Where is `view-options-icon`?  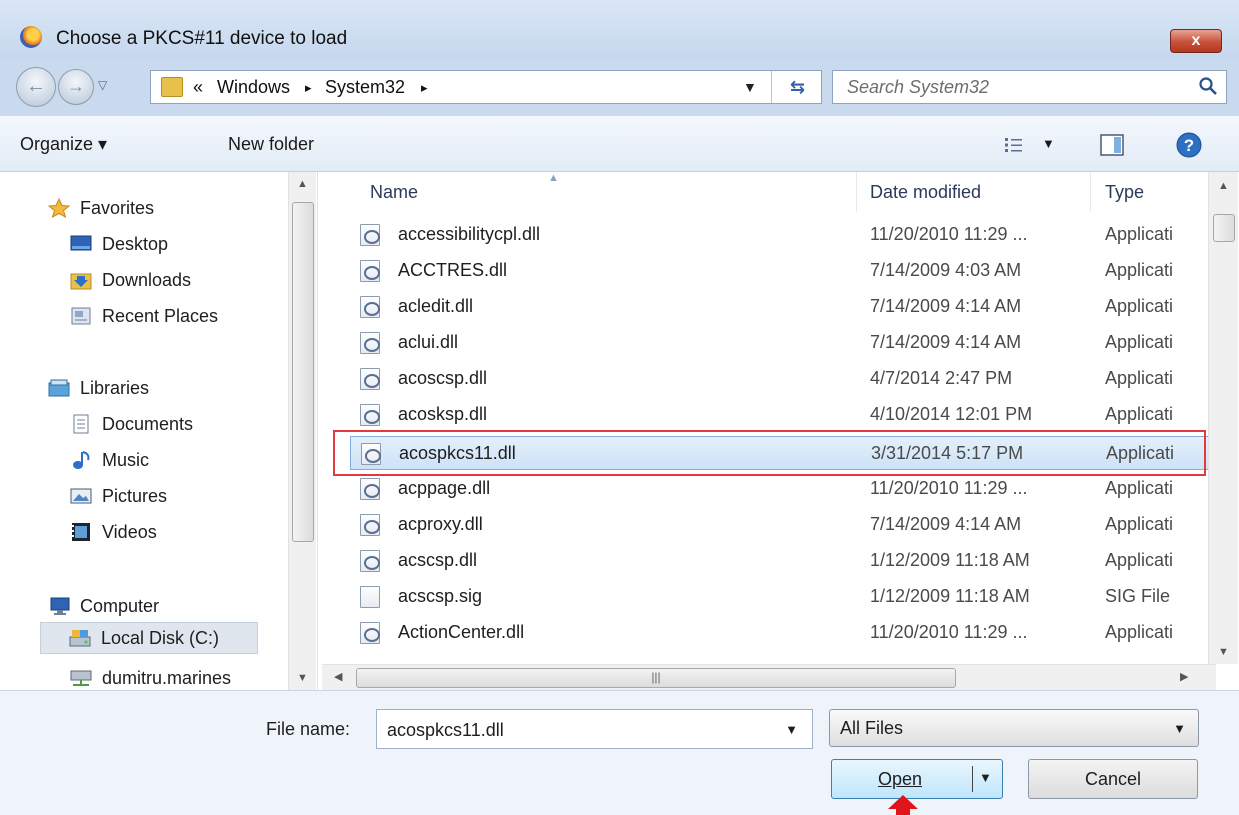
view-options-icon is located at coordinates (1014, 145).